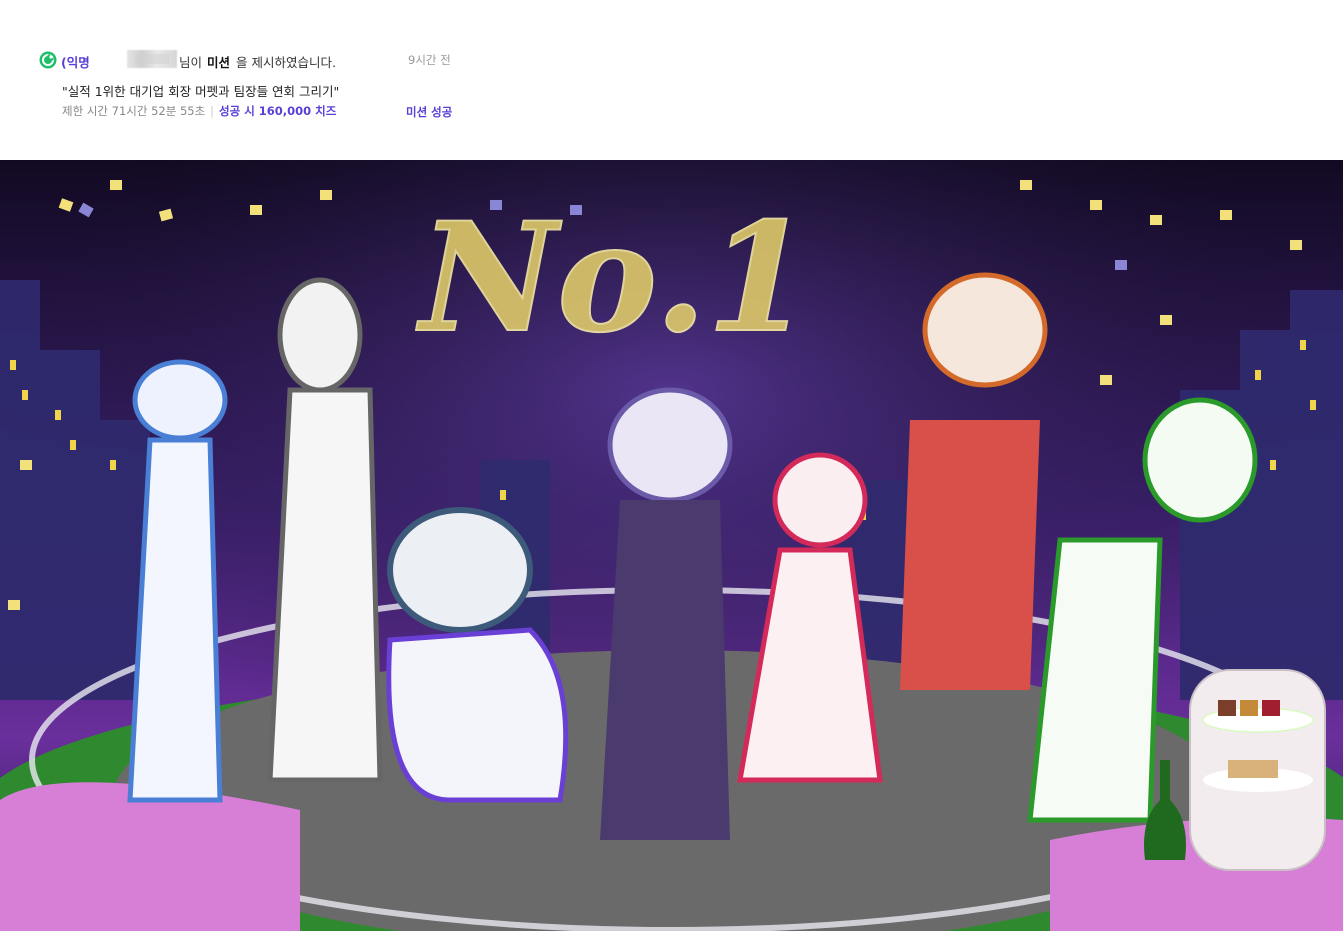  Describe the element at coordinates (1257, 770) in the screenshot. I see `dessert-stand-photo` at that location.